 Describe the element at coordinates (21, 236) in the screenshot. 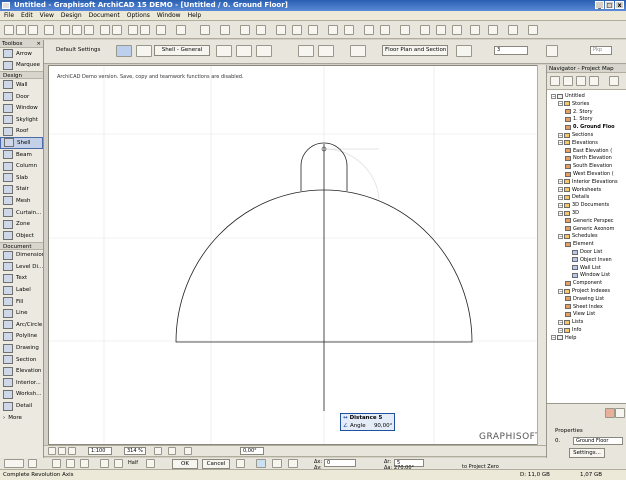

I see `tool-object: Object` at that location.